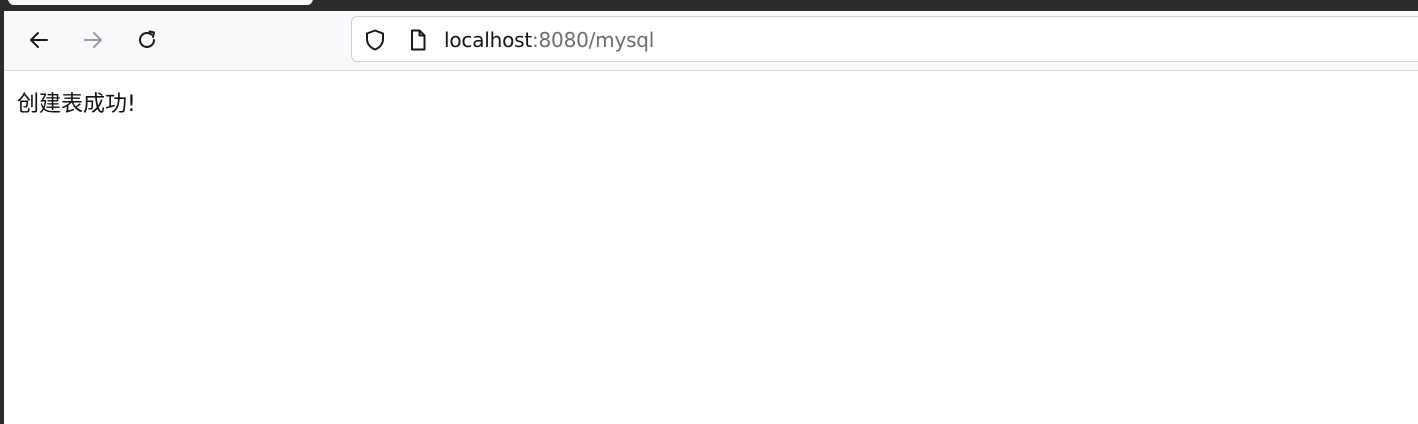 Image resolution: width=1418 pixels, height=424 pixels. What do you see at coordinates (418, 40) in the screenshot?
I see `page-icon` at bounding box center [418, 40].